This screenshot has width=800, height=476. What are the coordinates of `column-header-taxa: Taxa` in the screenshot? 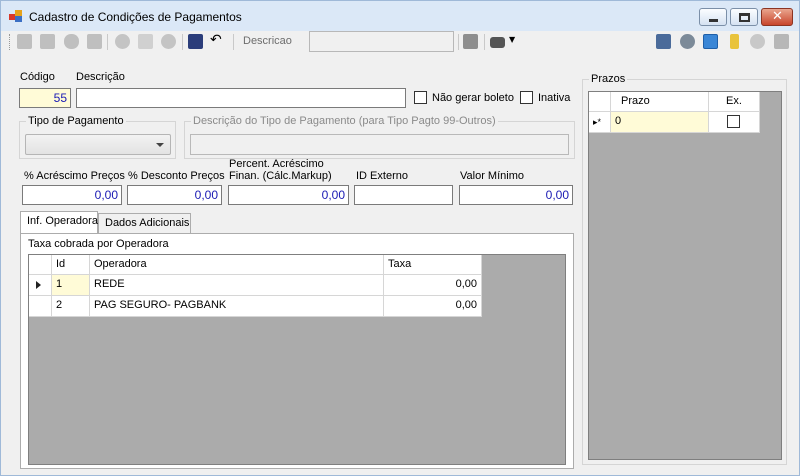 It's located at (433, 265).